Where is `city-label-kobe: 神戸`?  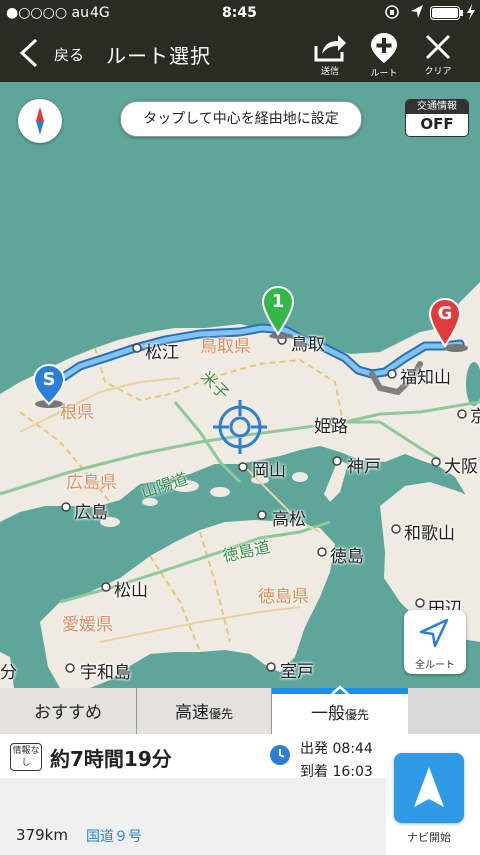 city-label-kobe: 神戸 is located at coordinates (364, 467).